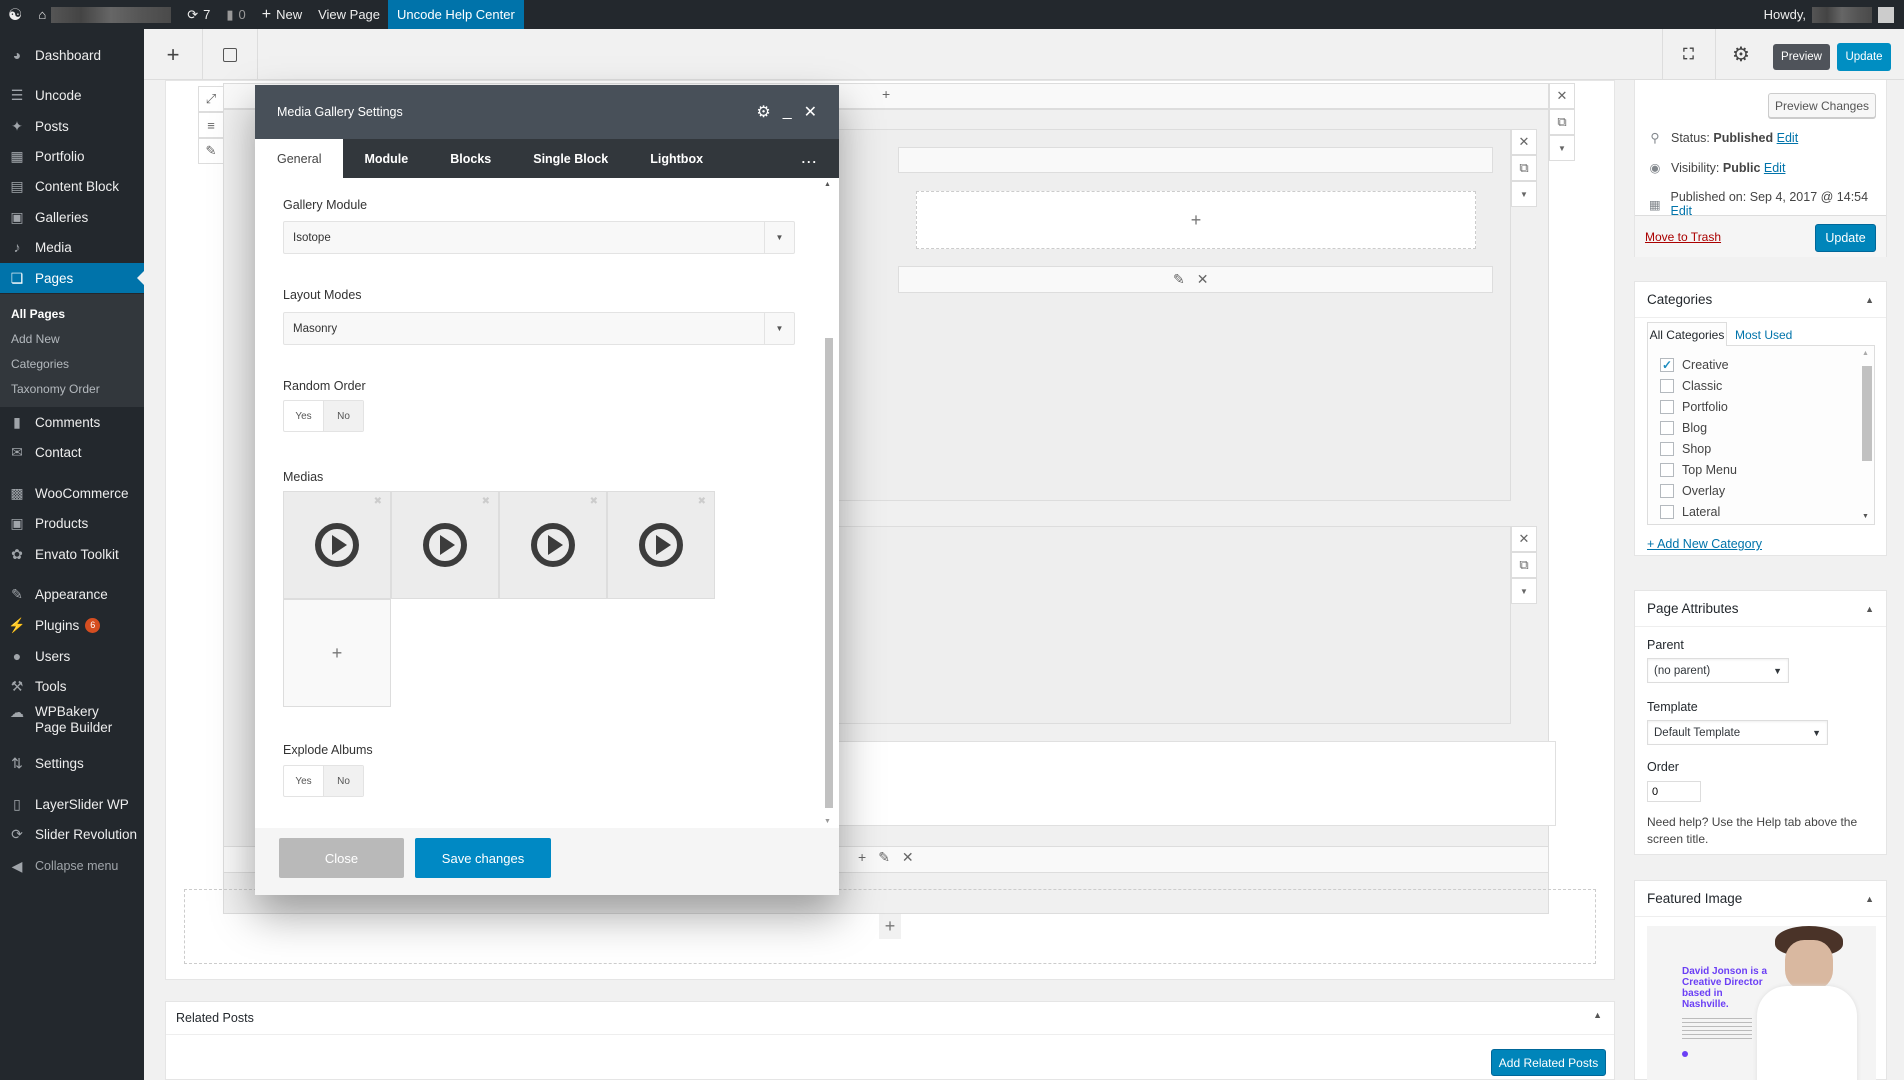 This screenshot has width=1904, height=1080. Describe the element at coordinates (72, 866) in the screenshot. I see `collapse-menu-button: ◀ Collapse menu` at that location.